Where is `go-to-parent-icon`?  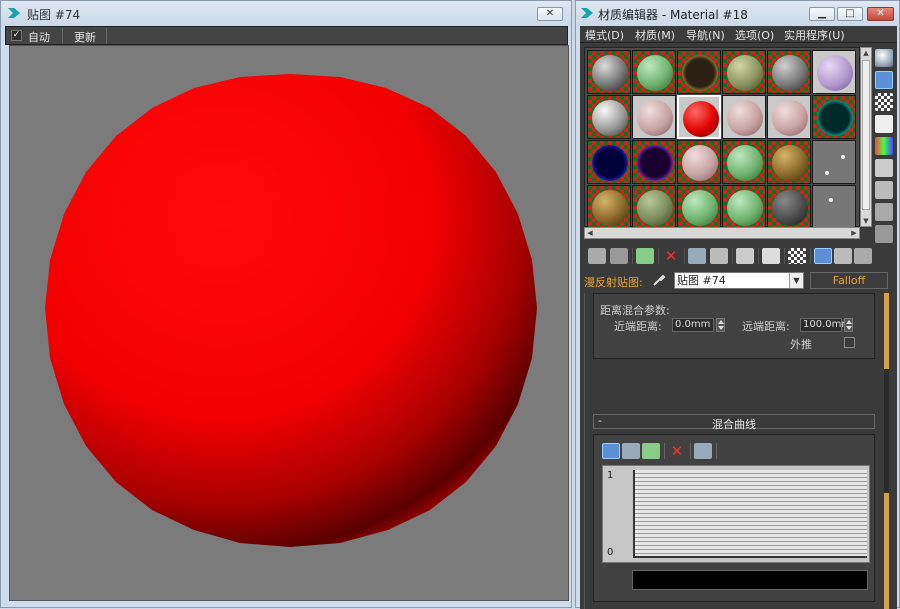
go-to-parent-icon is located at coordinates (823, 256).